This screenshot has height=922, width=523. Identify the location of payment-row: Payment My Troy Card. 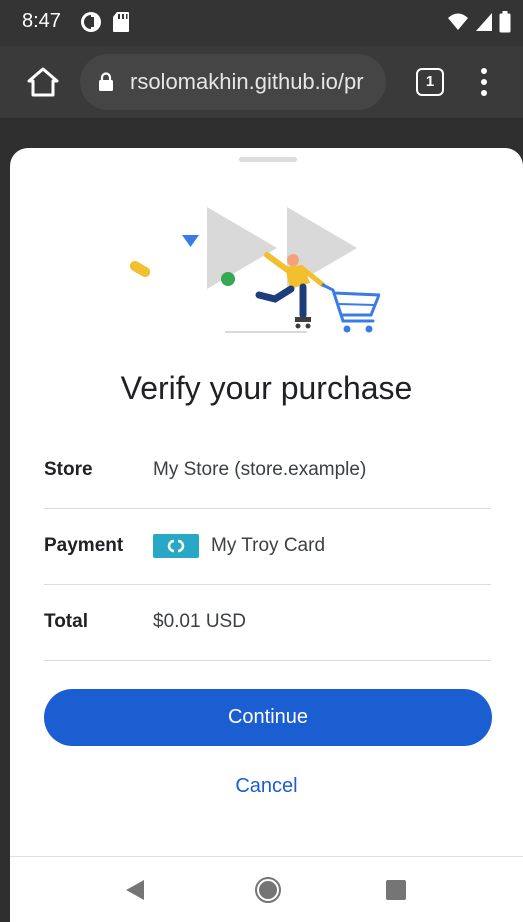
(267, 546).